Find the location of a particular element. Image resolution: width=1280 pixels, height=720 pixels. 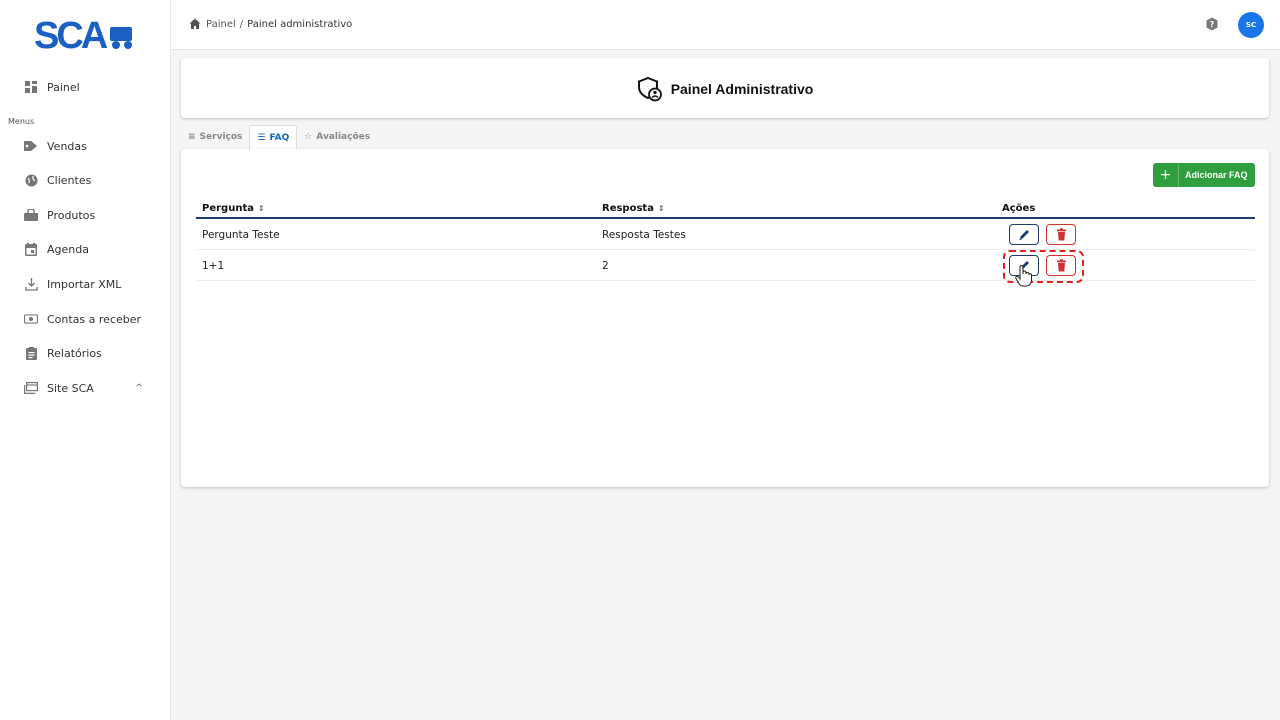

list-icon: ☰ is located at coordinates (261, 137).